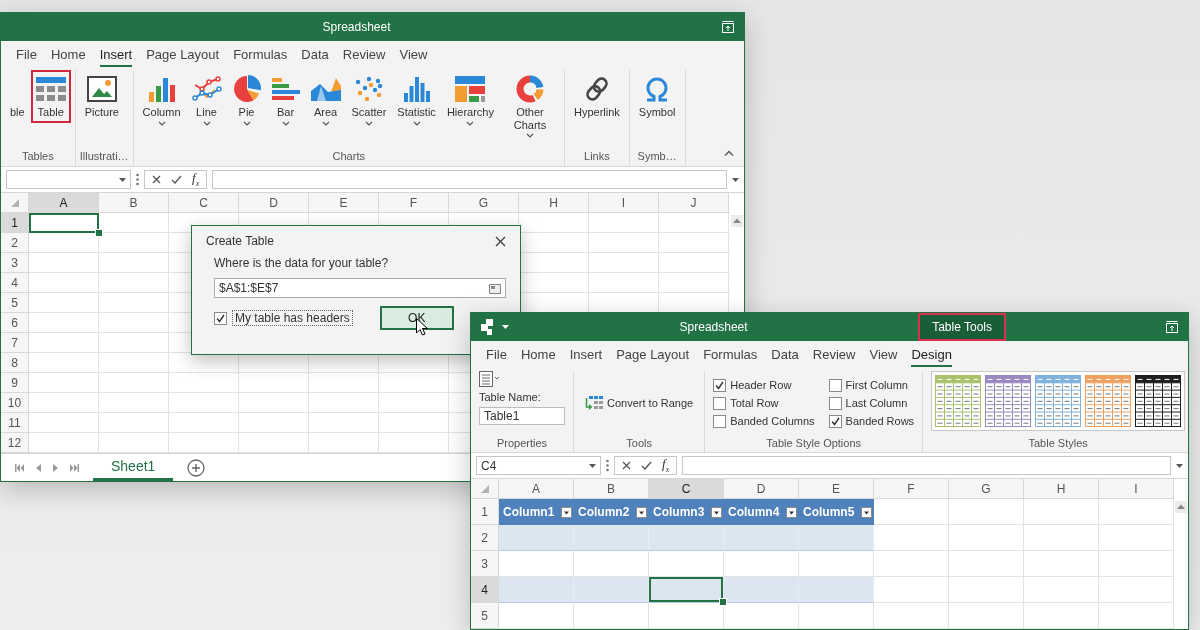  What do you see at coordinates (161, 100) in the screenshot?
I see `column-chart-button: Column` at bounding box center [161, 100].